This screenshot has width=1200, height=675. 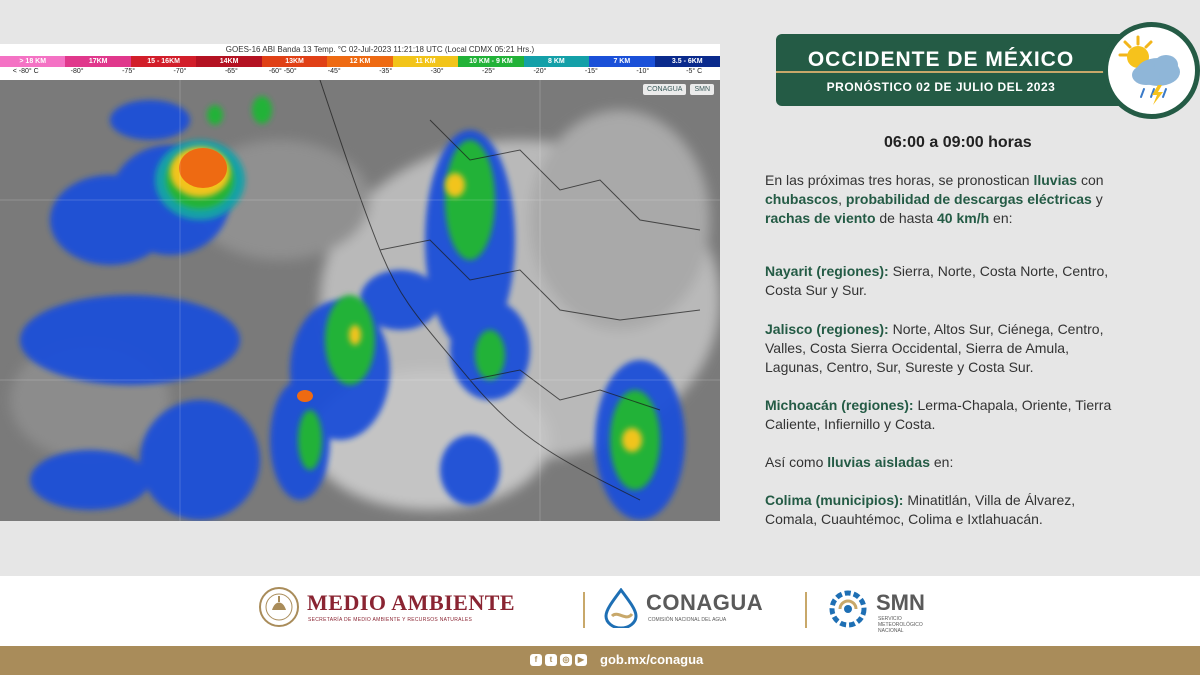 What do you see at coordinates (941, 87) in the screenshot?
I see `forecast-date: PRONÓSTICO 02 DE JULIO DEL 2023` at bounding box center [941, 87].